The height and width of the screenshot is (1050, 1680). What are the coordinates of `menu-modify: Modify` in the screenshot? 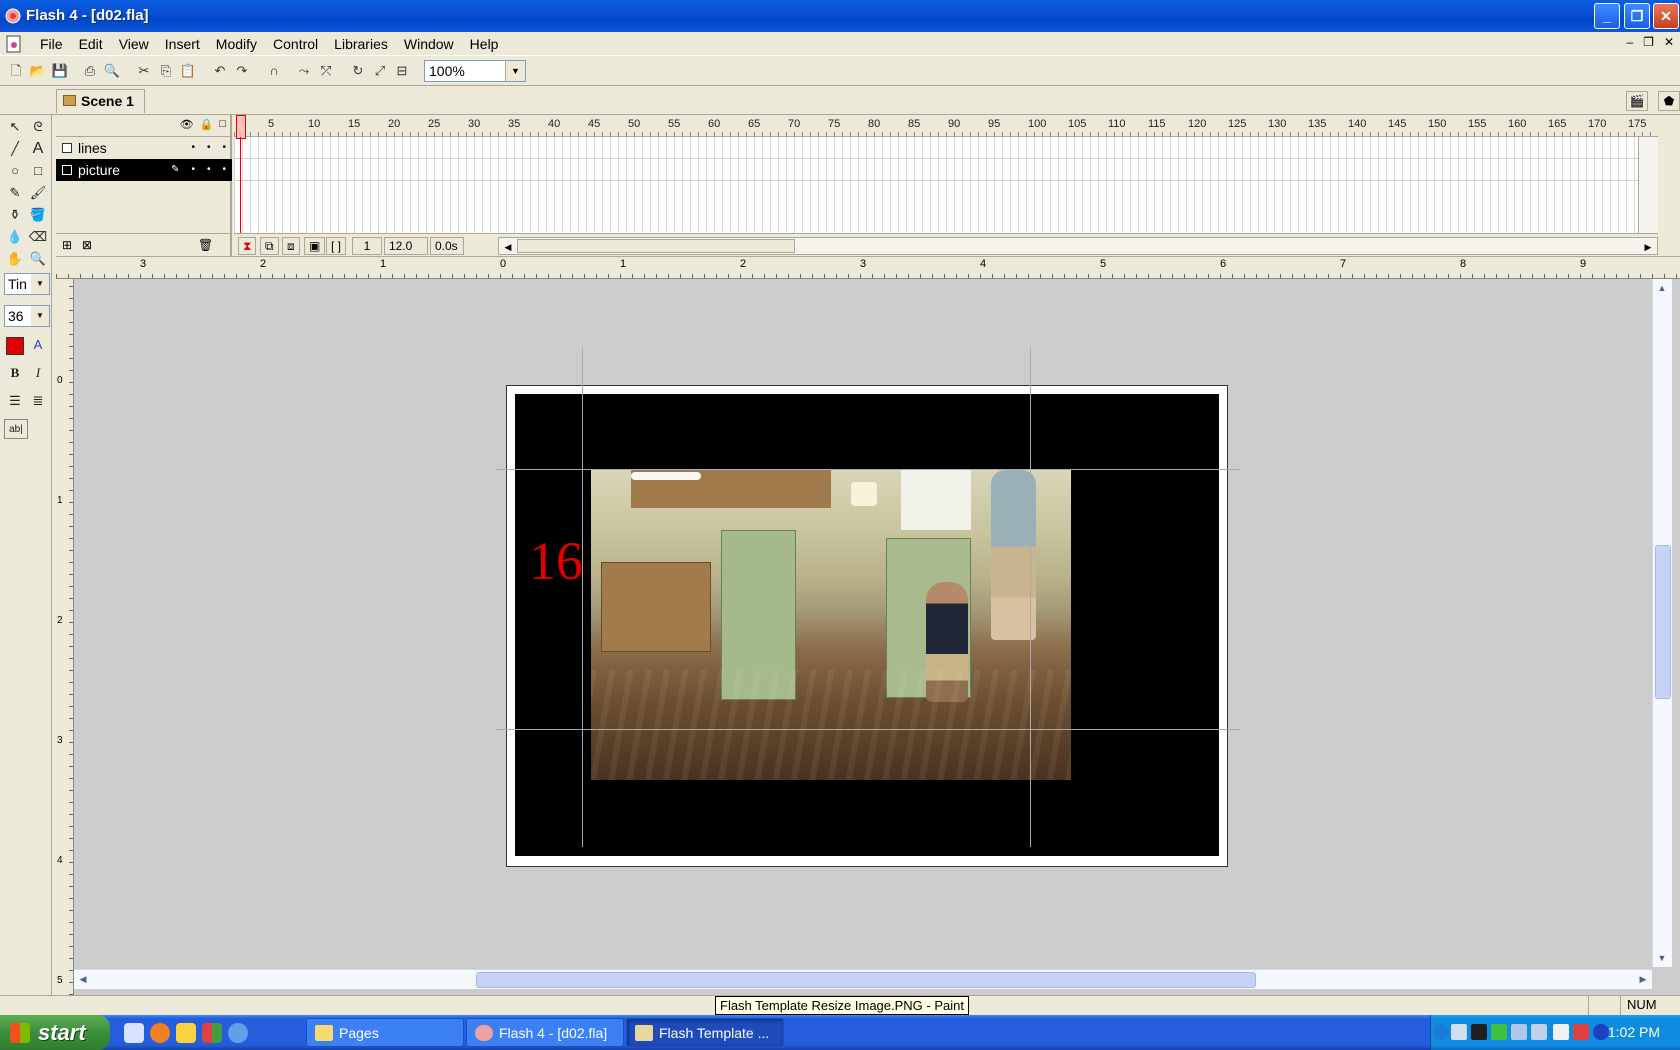 It's located at (236, 44).